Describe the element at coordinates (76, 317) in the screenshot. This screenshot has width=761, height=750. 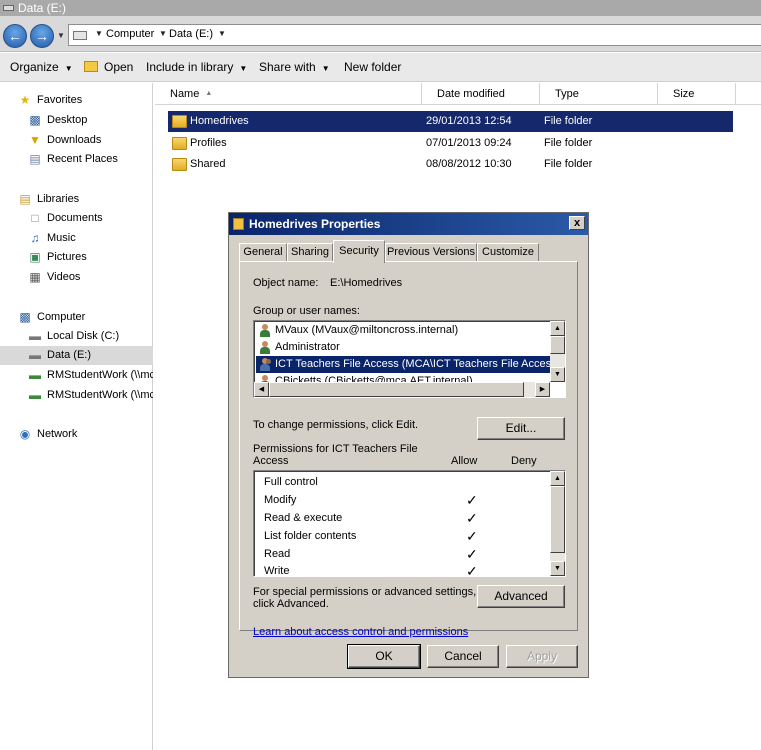
I see `nav-computer: ▩ Computer` at that location.